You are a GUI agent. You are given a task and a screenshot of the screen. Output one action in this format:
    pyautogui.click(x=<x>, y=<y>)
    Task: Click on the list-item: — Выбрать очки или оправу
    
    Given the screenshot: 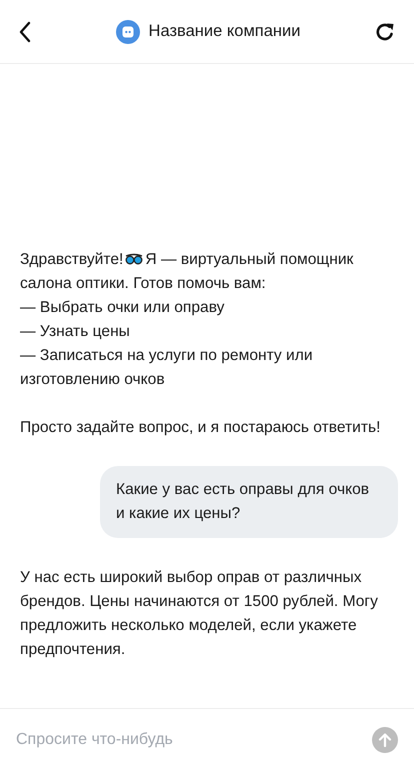 What is the action you would take?
    pyautogui.click(x=123, y=308)
    